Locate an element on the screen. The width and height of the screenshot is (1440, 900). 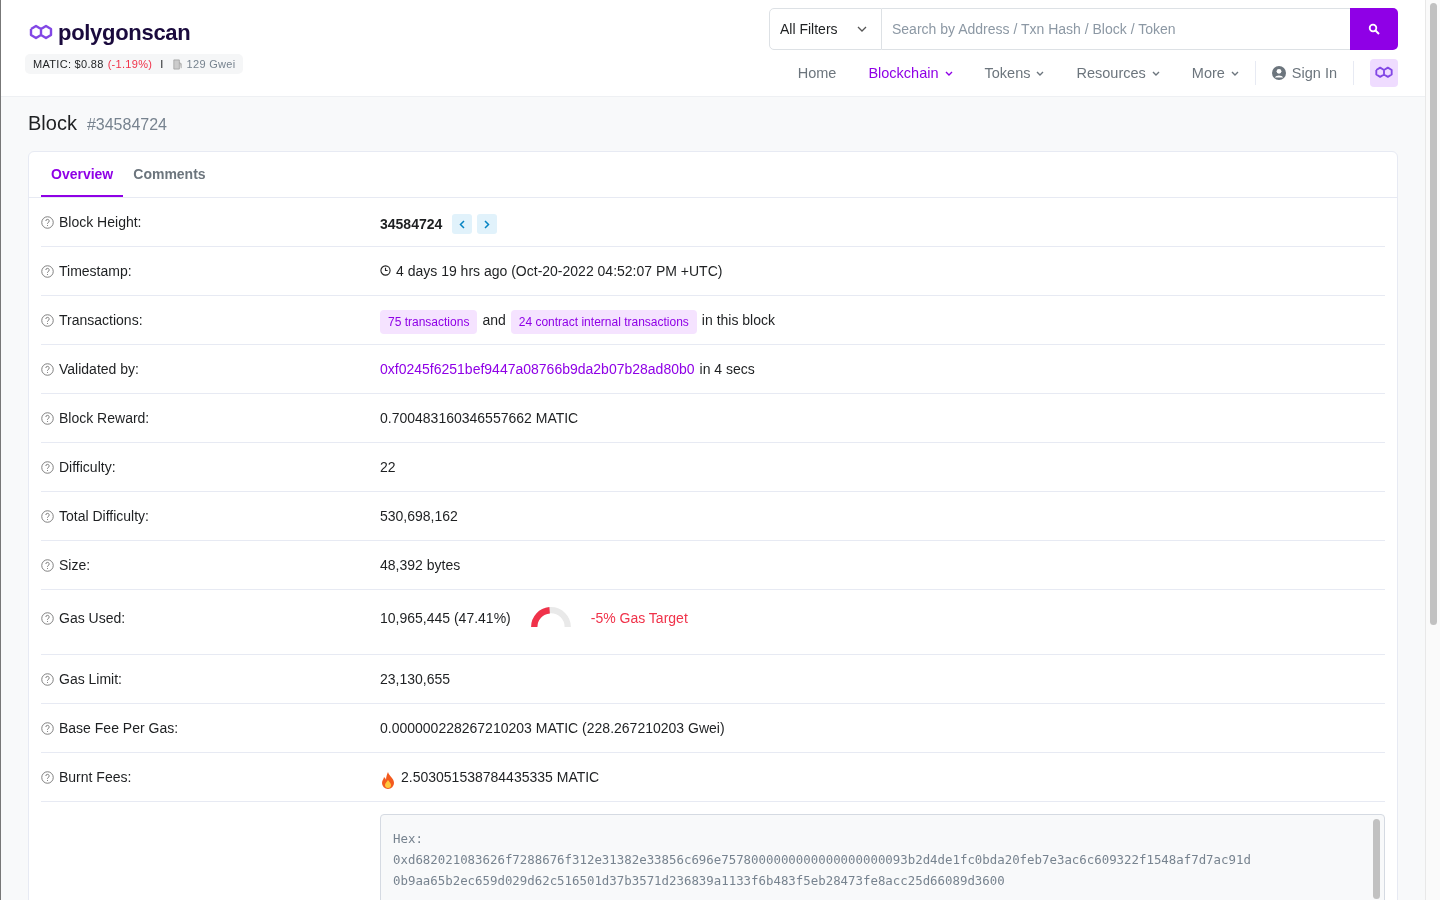
previous-block-button is located at coordinates (462, 224).